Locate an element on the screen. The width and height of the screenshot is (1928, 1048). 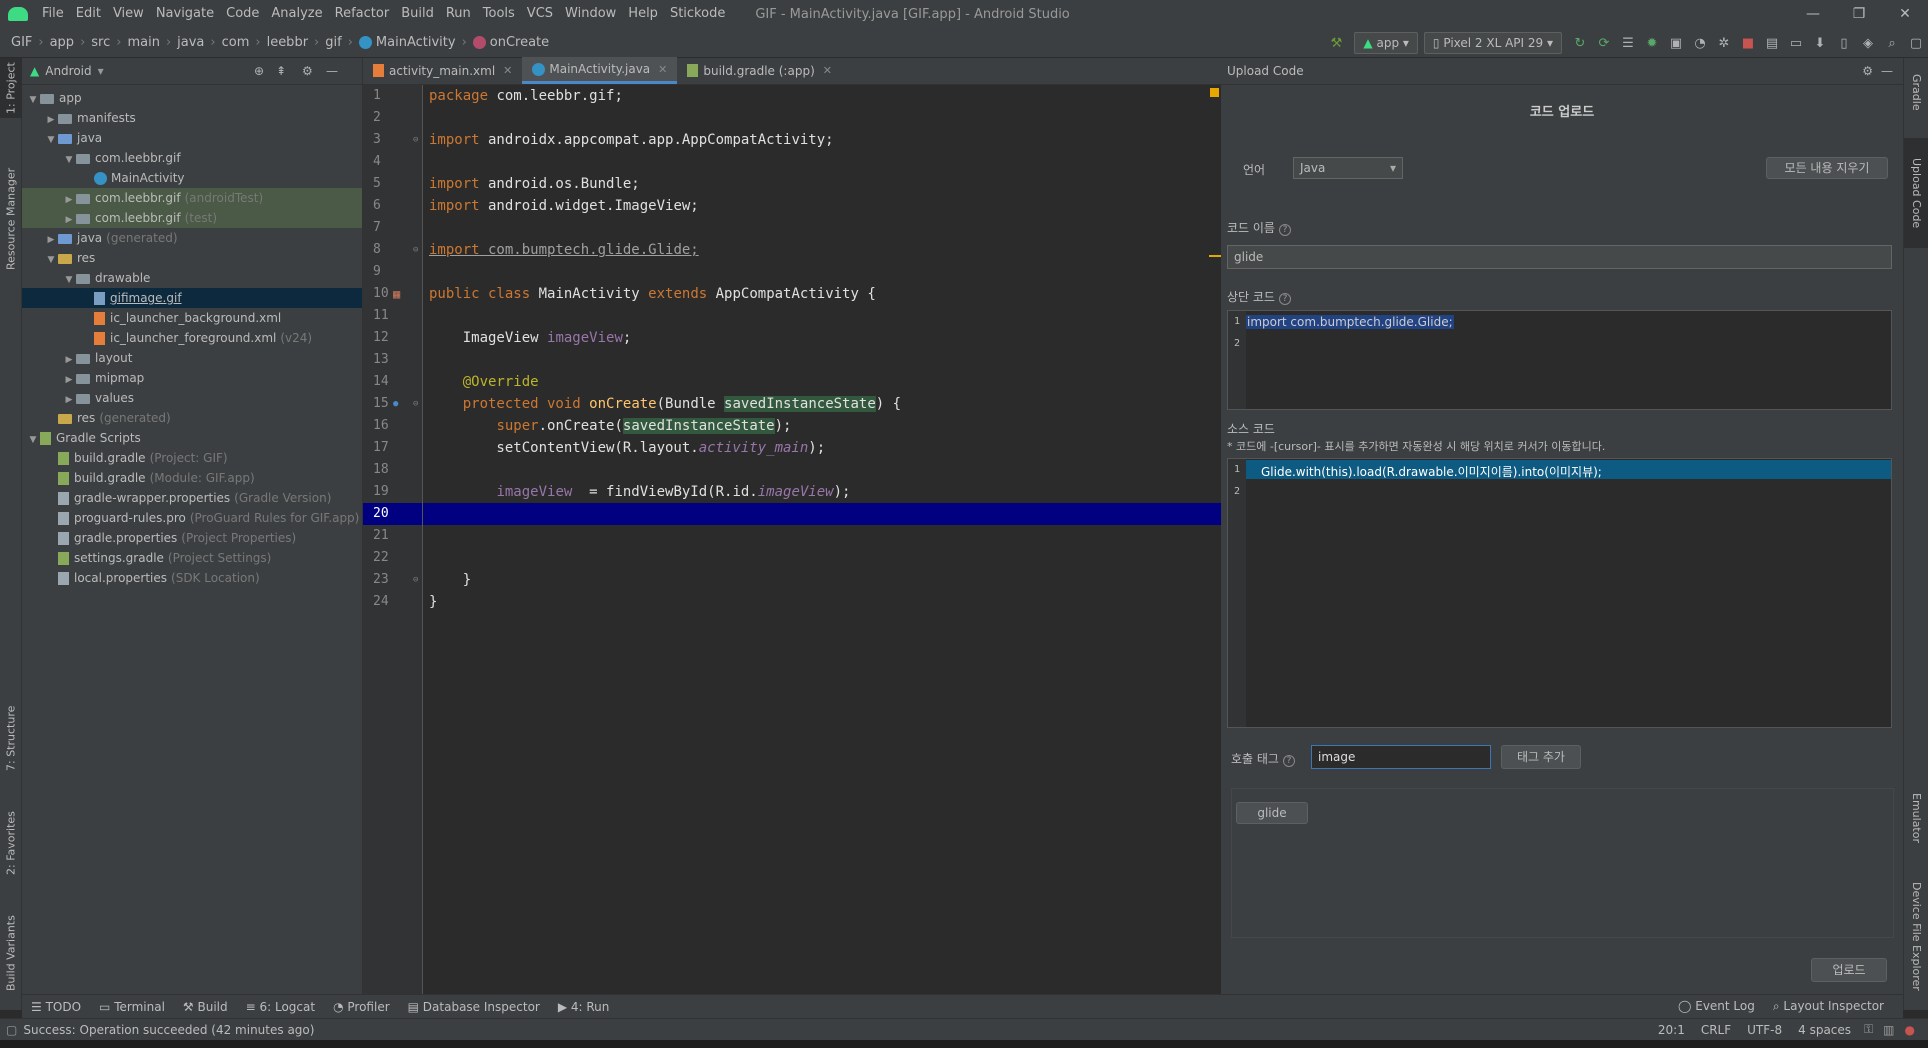
tool-tab-project: 1: Project is located at coordinates (11, 88).